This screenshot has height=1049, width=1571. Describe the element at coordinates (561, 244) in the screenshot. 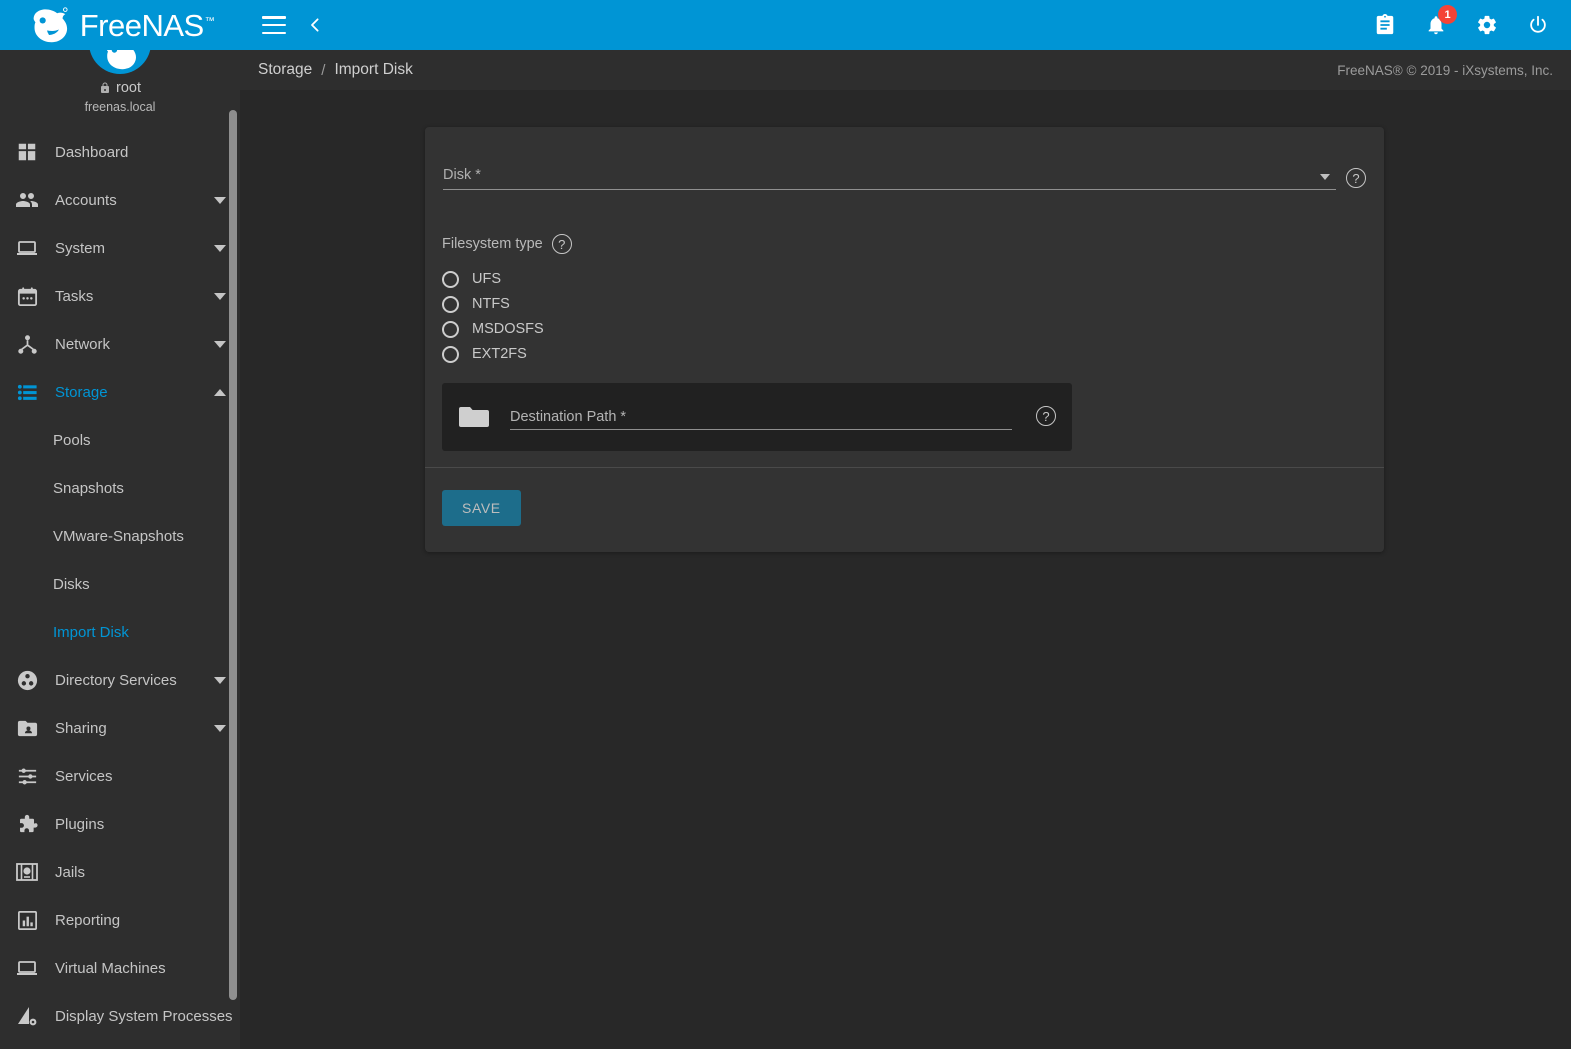

I see `filesystem-type-help-icon: ?` at that location.